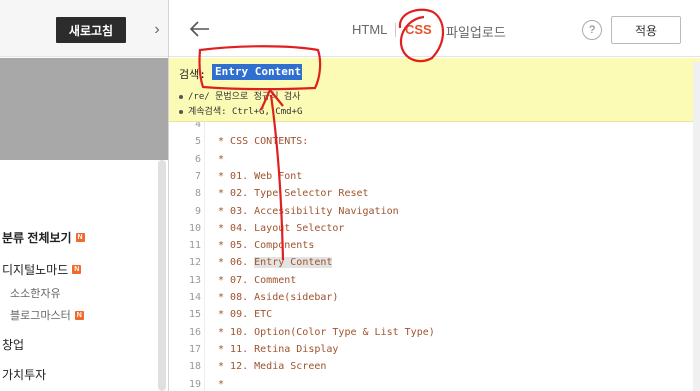  What do you see at coordinates (194, 228) in the screenshot?
I see `line-number: 10` at bounding box center [194, 228].